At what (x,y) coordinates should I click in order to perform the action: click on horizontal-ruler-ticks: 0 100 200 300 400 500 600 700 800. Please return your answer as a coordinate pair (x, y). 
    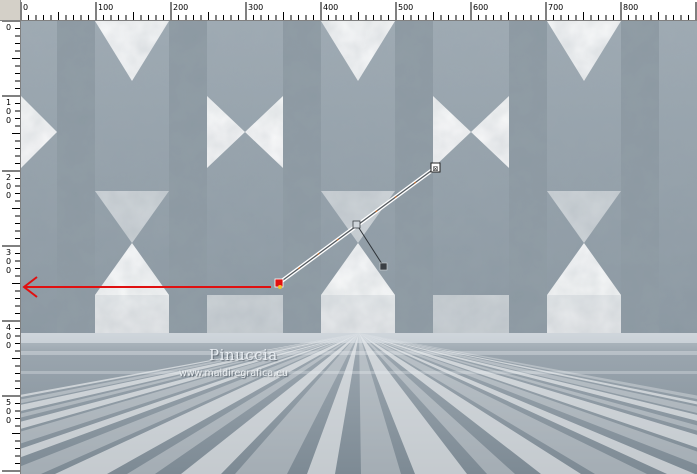
    Looking at the image, I should click on (358, 11).